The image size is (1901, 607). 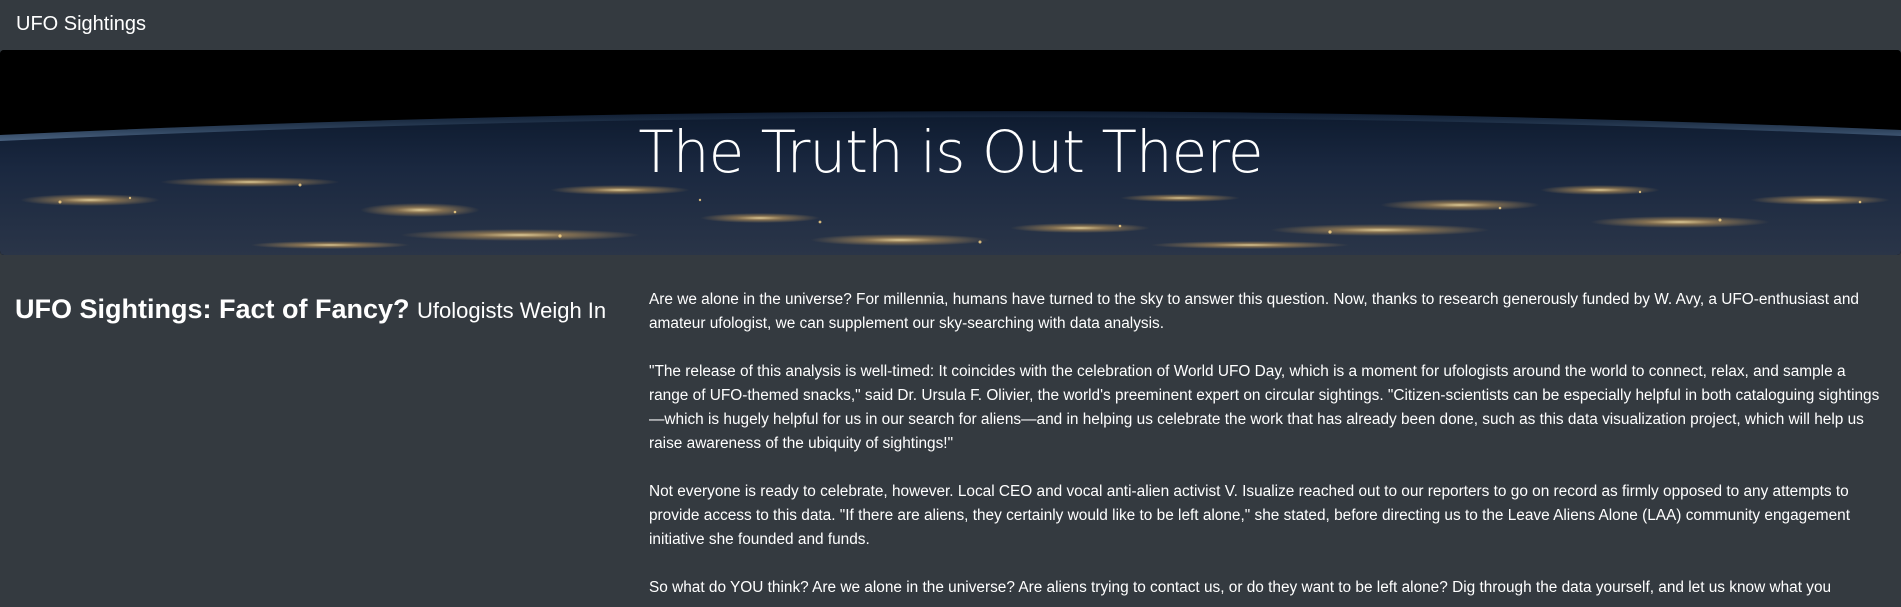 What do you see at coordinates (81, 24) in the screenshot?
I see `navbar-brand-link: UFO Sightings` at bounding box center [81, 24].